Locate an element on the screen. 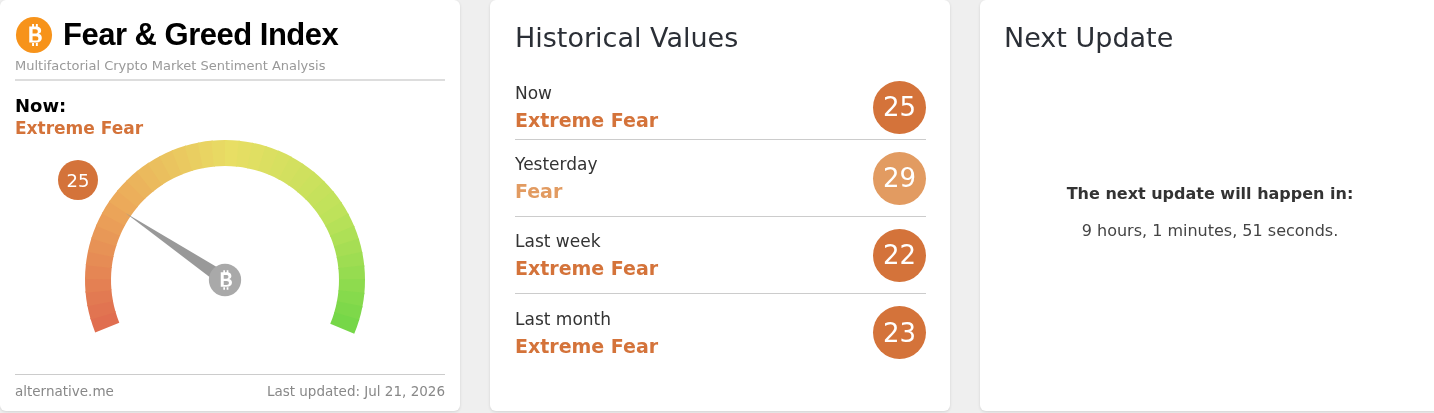  card-subtitle: Multifactorial Crypto Market Sentiment Analysis is located at coordinates (230, 69).